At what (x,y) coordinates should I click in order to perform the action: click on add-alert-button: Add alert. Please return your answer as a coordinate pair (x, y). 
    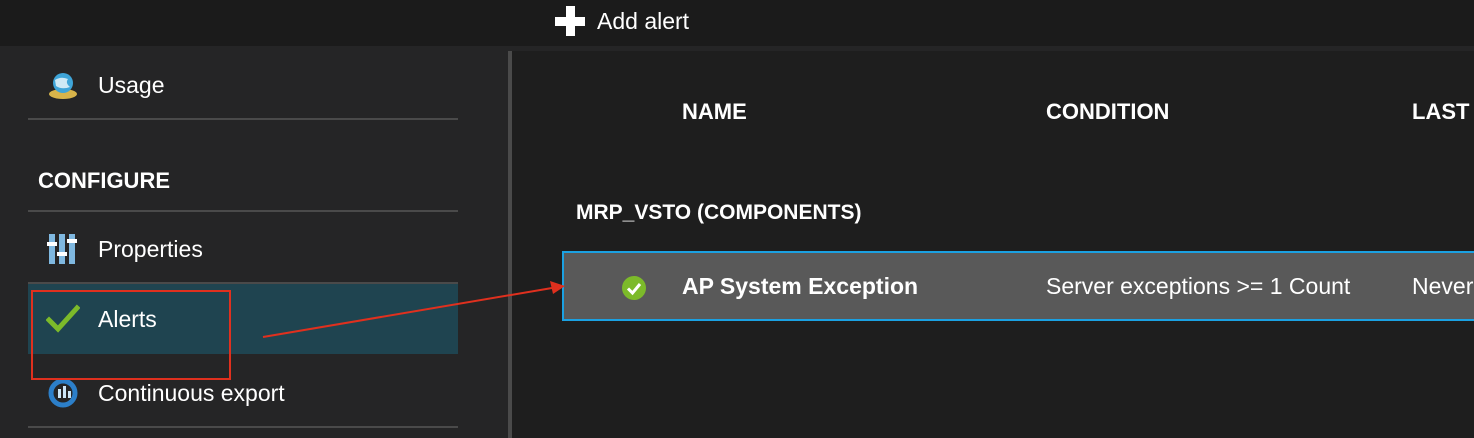
    Looking at the image, I should click on (622, 21).